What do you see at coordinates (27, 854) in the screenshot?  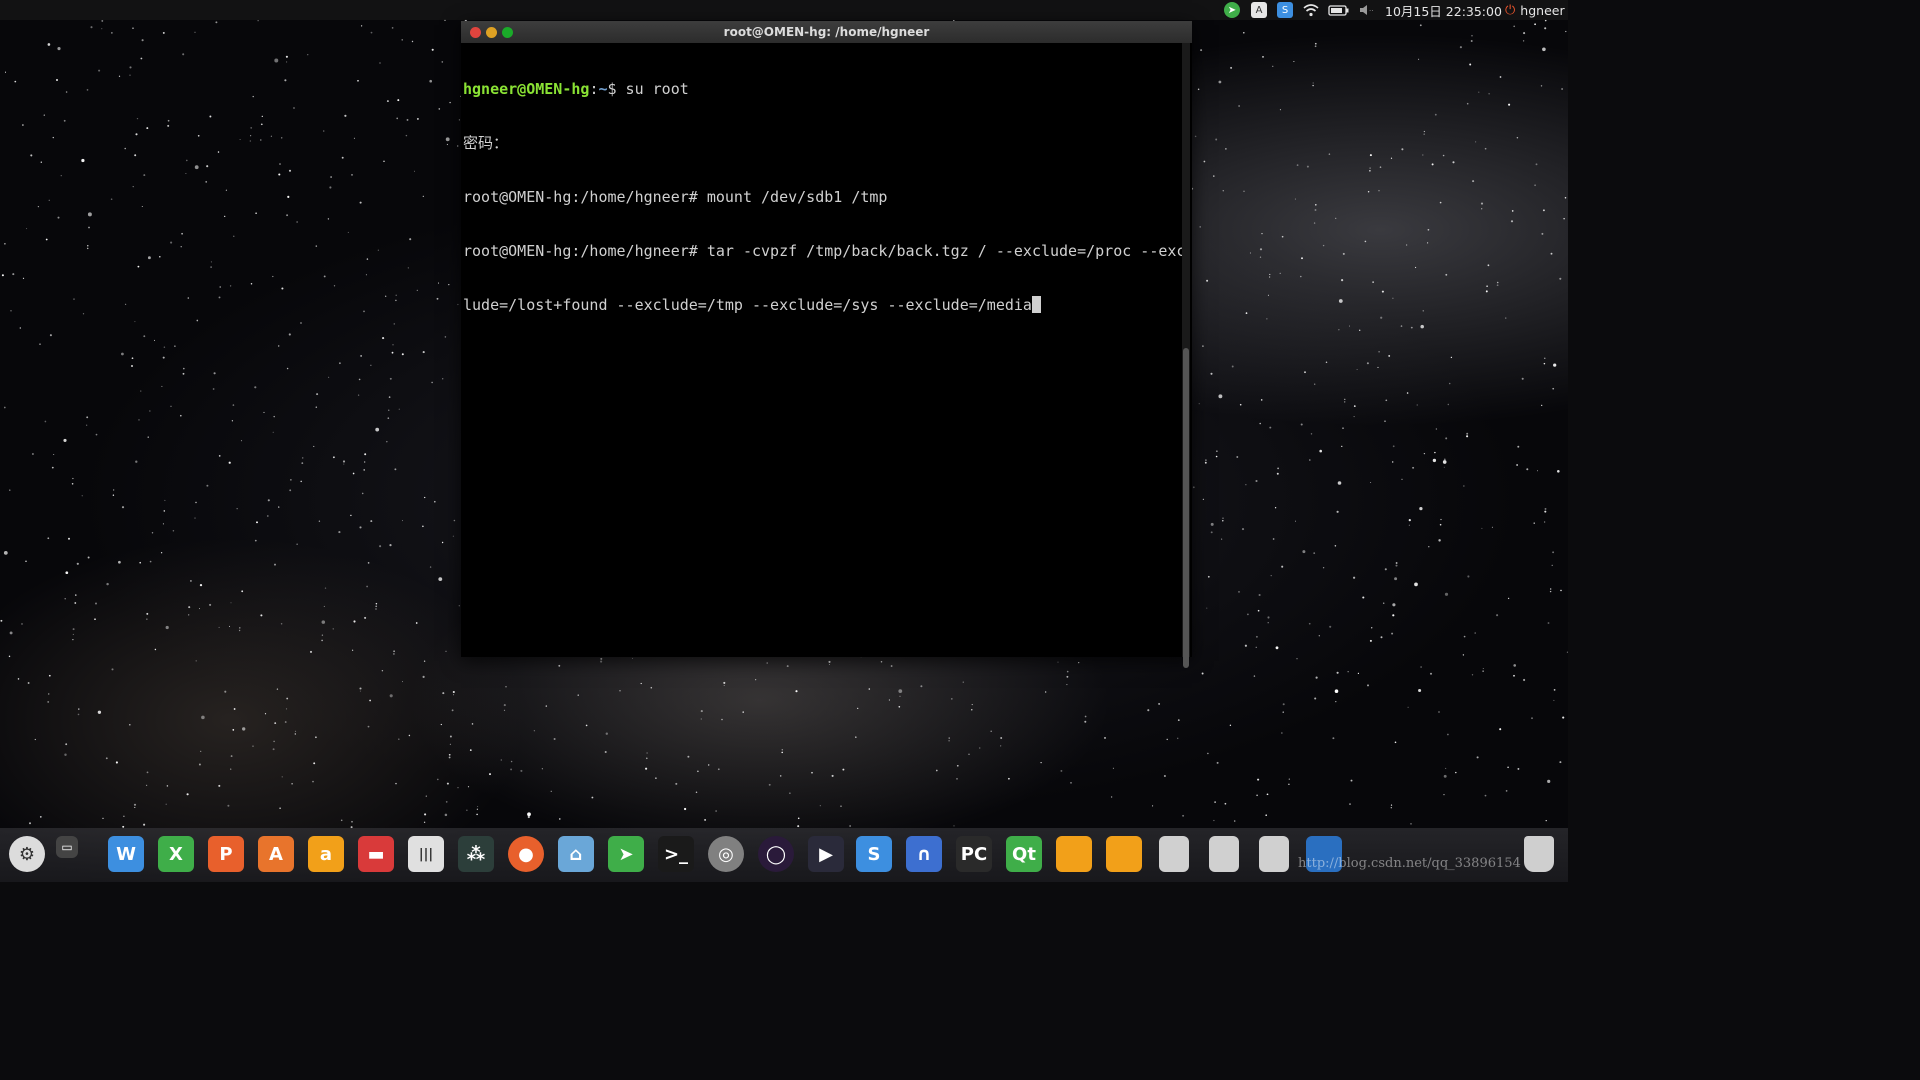 I see `launcher-icon: ⚙` at bounding box center [27, 854].